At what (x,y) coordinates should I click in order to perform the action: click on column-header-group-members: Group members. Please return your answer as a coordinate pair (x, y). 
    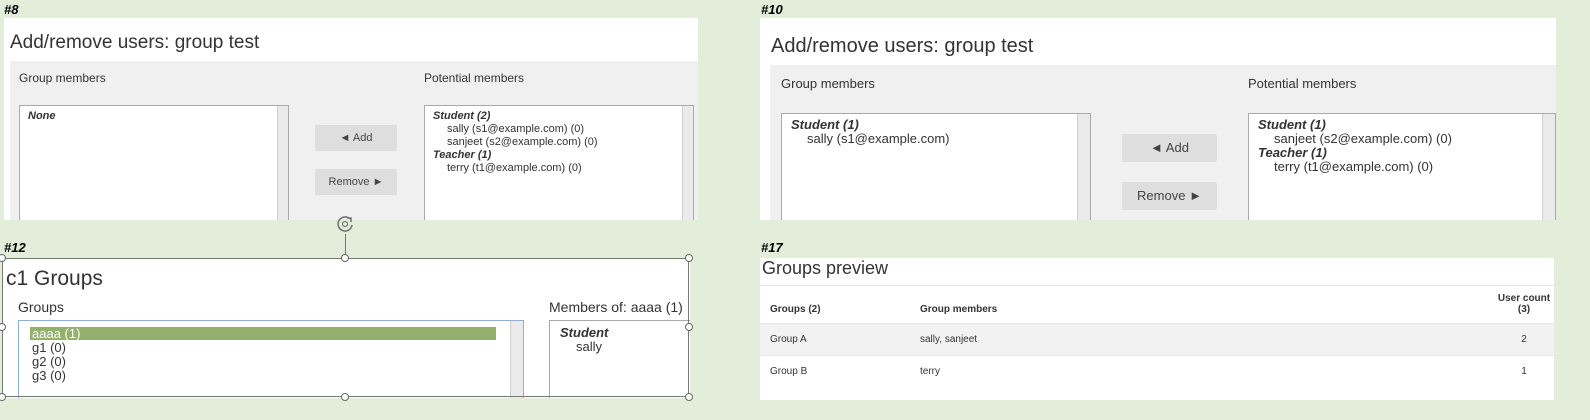
    Looking at the image, I should click on (1202, 304).